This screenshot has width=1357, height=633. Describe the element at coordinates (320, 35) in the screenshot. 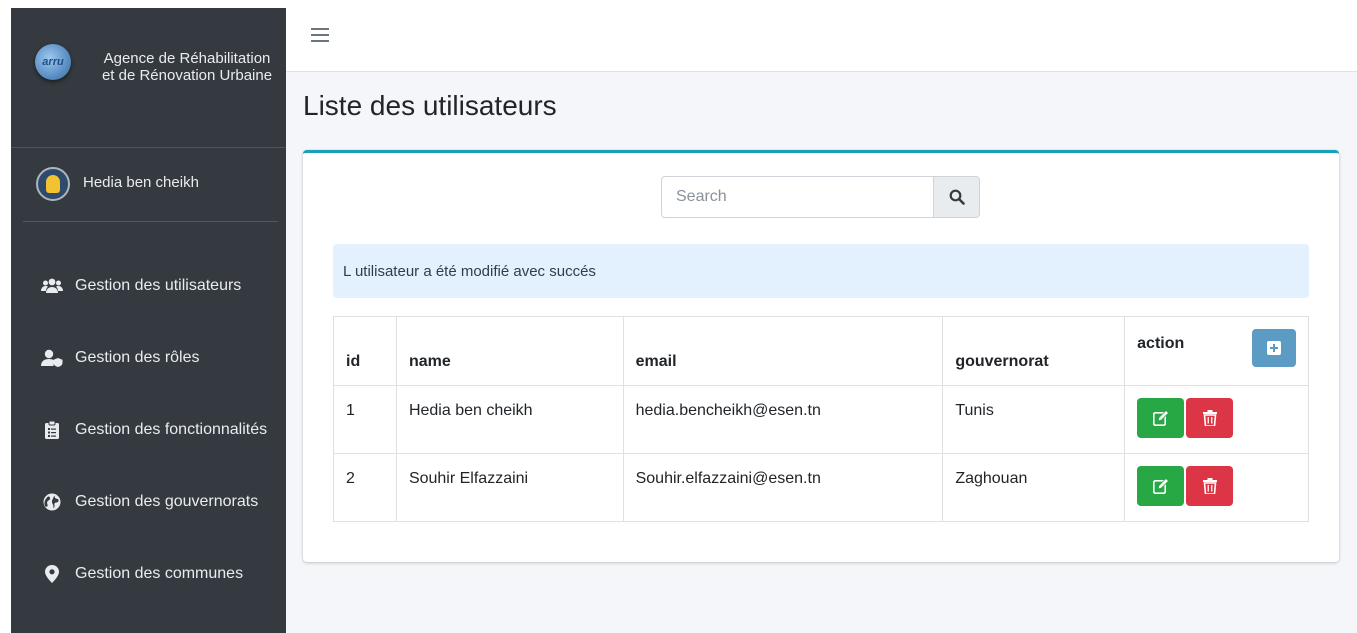

I see `menu-toggle-icon` at that location.